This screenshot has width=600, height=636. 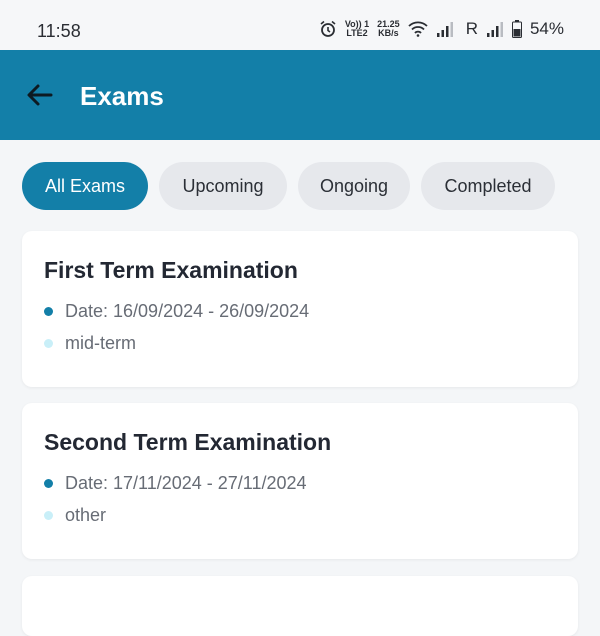 I want to click on exam-card, so click(x=300, y=606).